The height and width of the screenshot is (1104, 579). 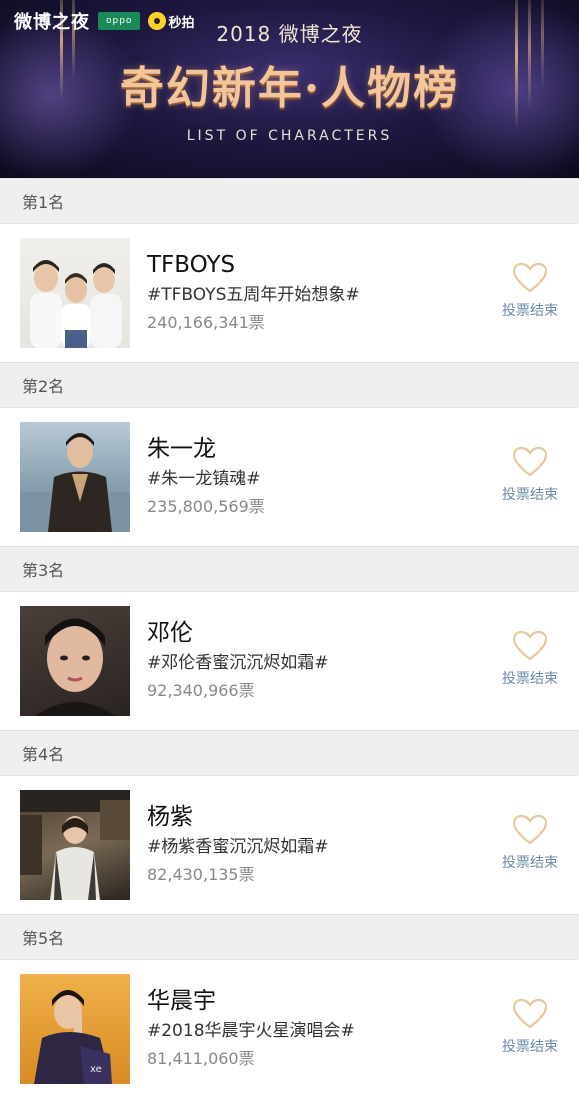 I want to click on banner-title: 奇幻新年·人物榜, so click(x=289, y=88).